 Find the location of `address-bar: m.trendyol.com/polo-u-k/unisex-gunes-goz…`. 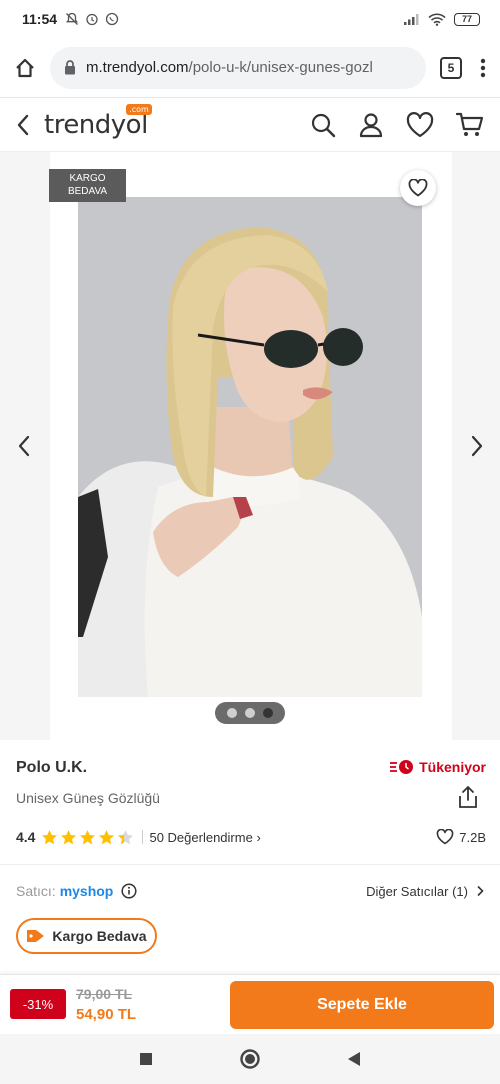

address-bar: m.trendyol.com/polo-u-k/unisex-gunes-goz… is located at coordinates (238, 67).